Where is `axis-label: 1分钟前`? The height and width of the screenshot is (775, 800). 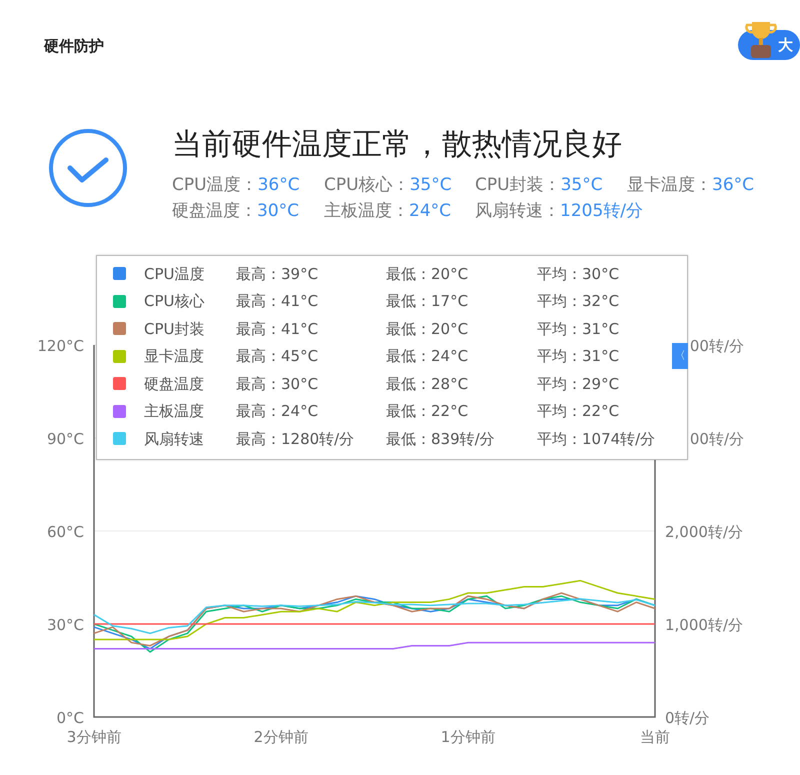 axis-label: 1分钟前 is located at coordinates (468, 737).